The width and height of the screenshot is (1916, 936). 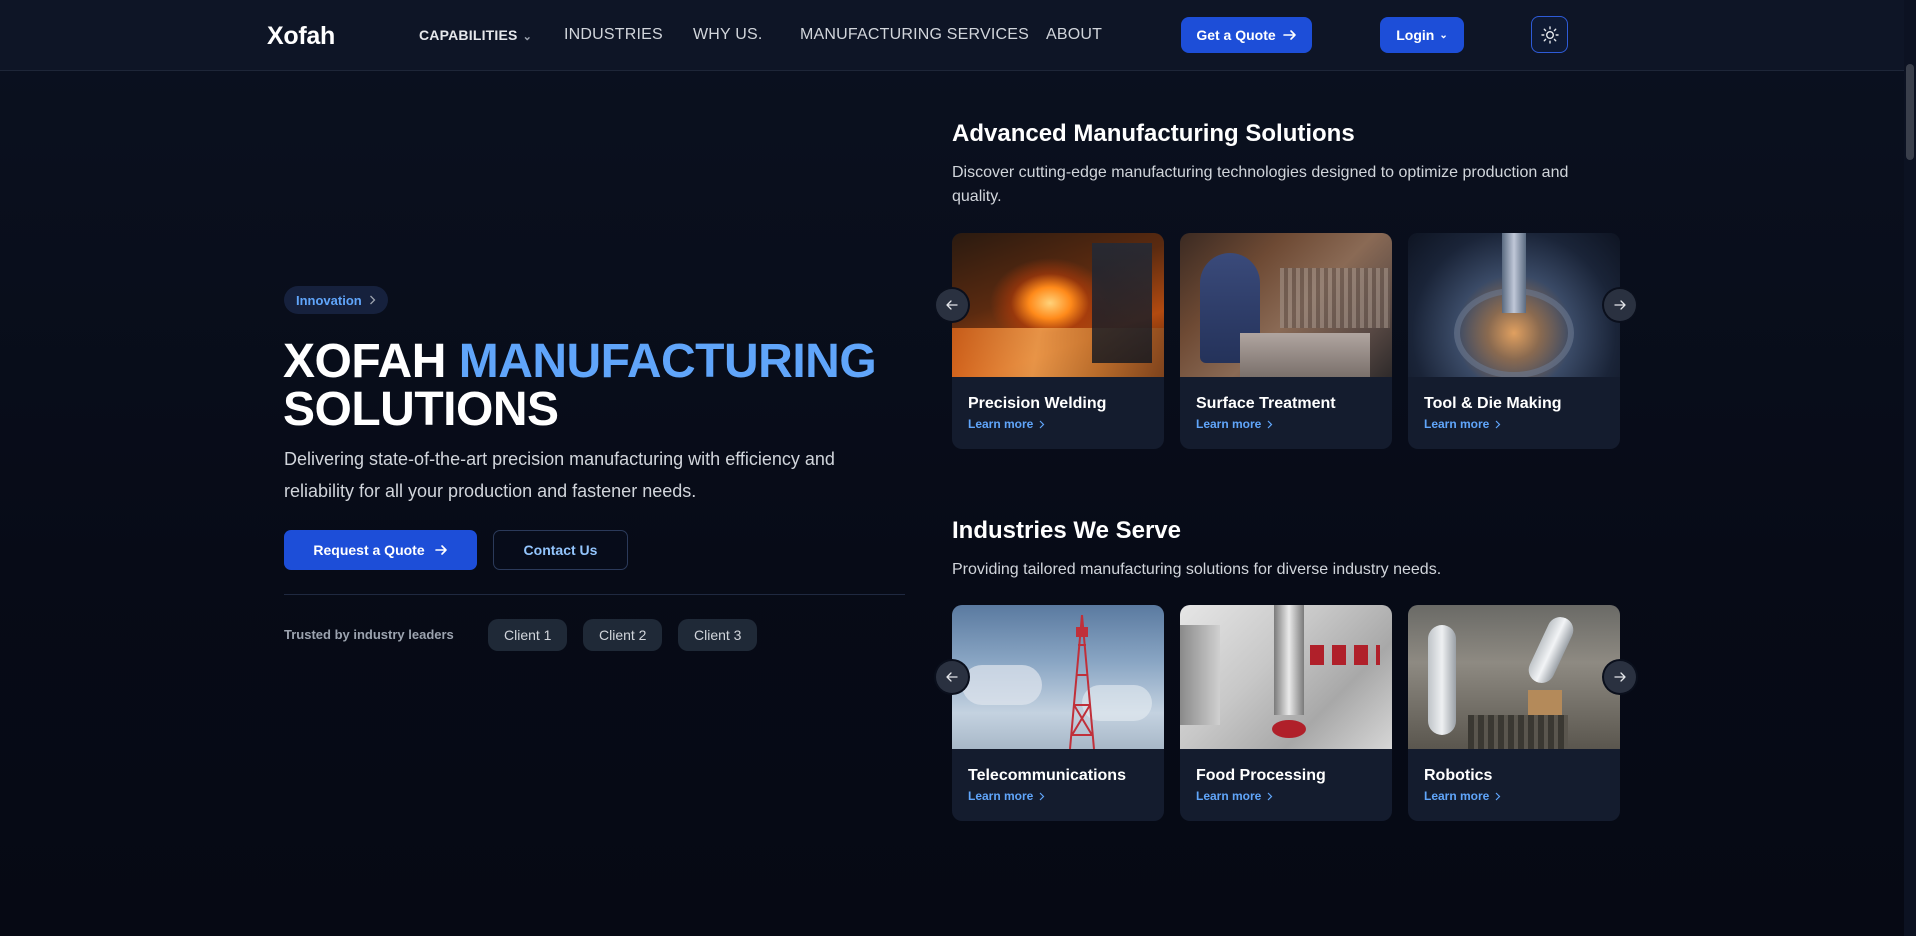 What do you see at coordinates (1058, 305) in the screenshot?
I see `welding-image` at bounding box center [1058, 305].